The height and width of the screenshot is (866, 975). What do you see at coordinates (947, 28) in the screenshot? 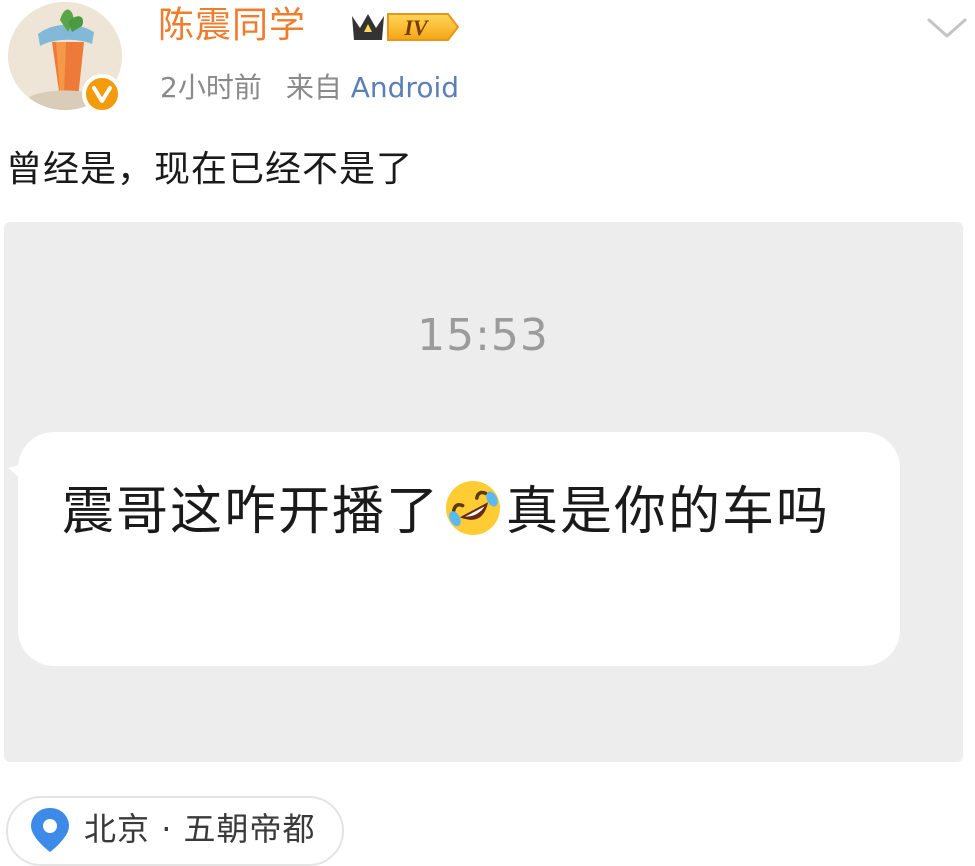
I see `chevron-down-icon` at bounding box center [947, 28].